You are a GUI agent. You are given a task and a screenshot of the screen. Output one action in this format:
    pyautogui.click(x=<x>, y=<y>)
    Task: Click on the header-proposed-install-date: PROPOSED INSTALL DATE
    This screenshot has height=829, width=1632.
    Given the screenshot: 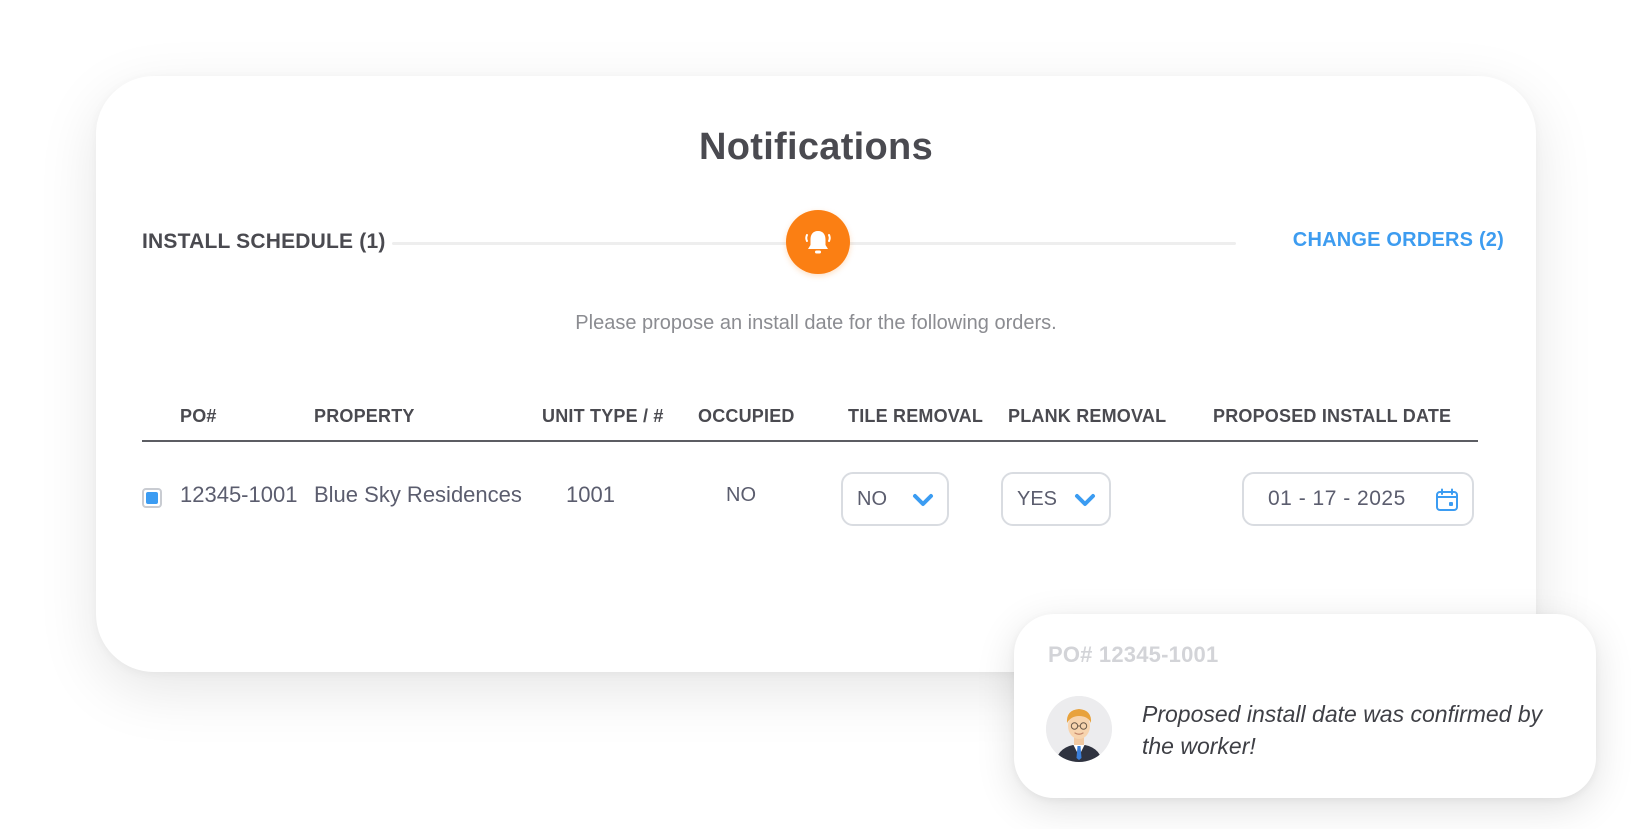 What is the action you would take?
    pyautogui.click(x=1332, y=416)
    